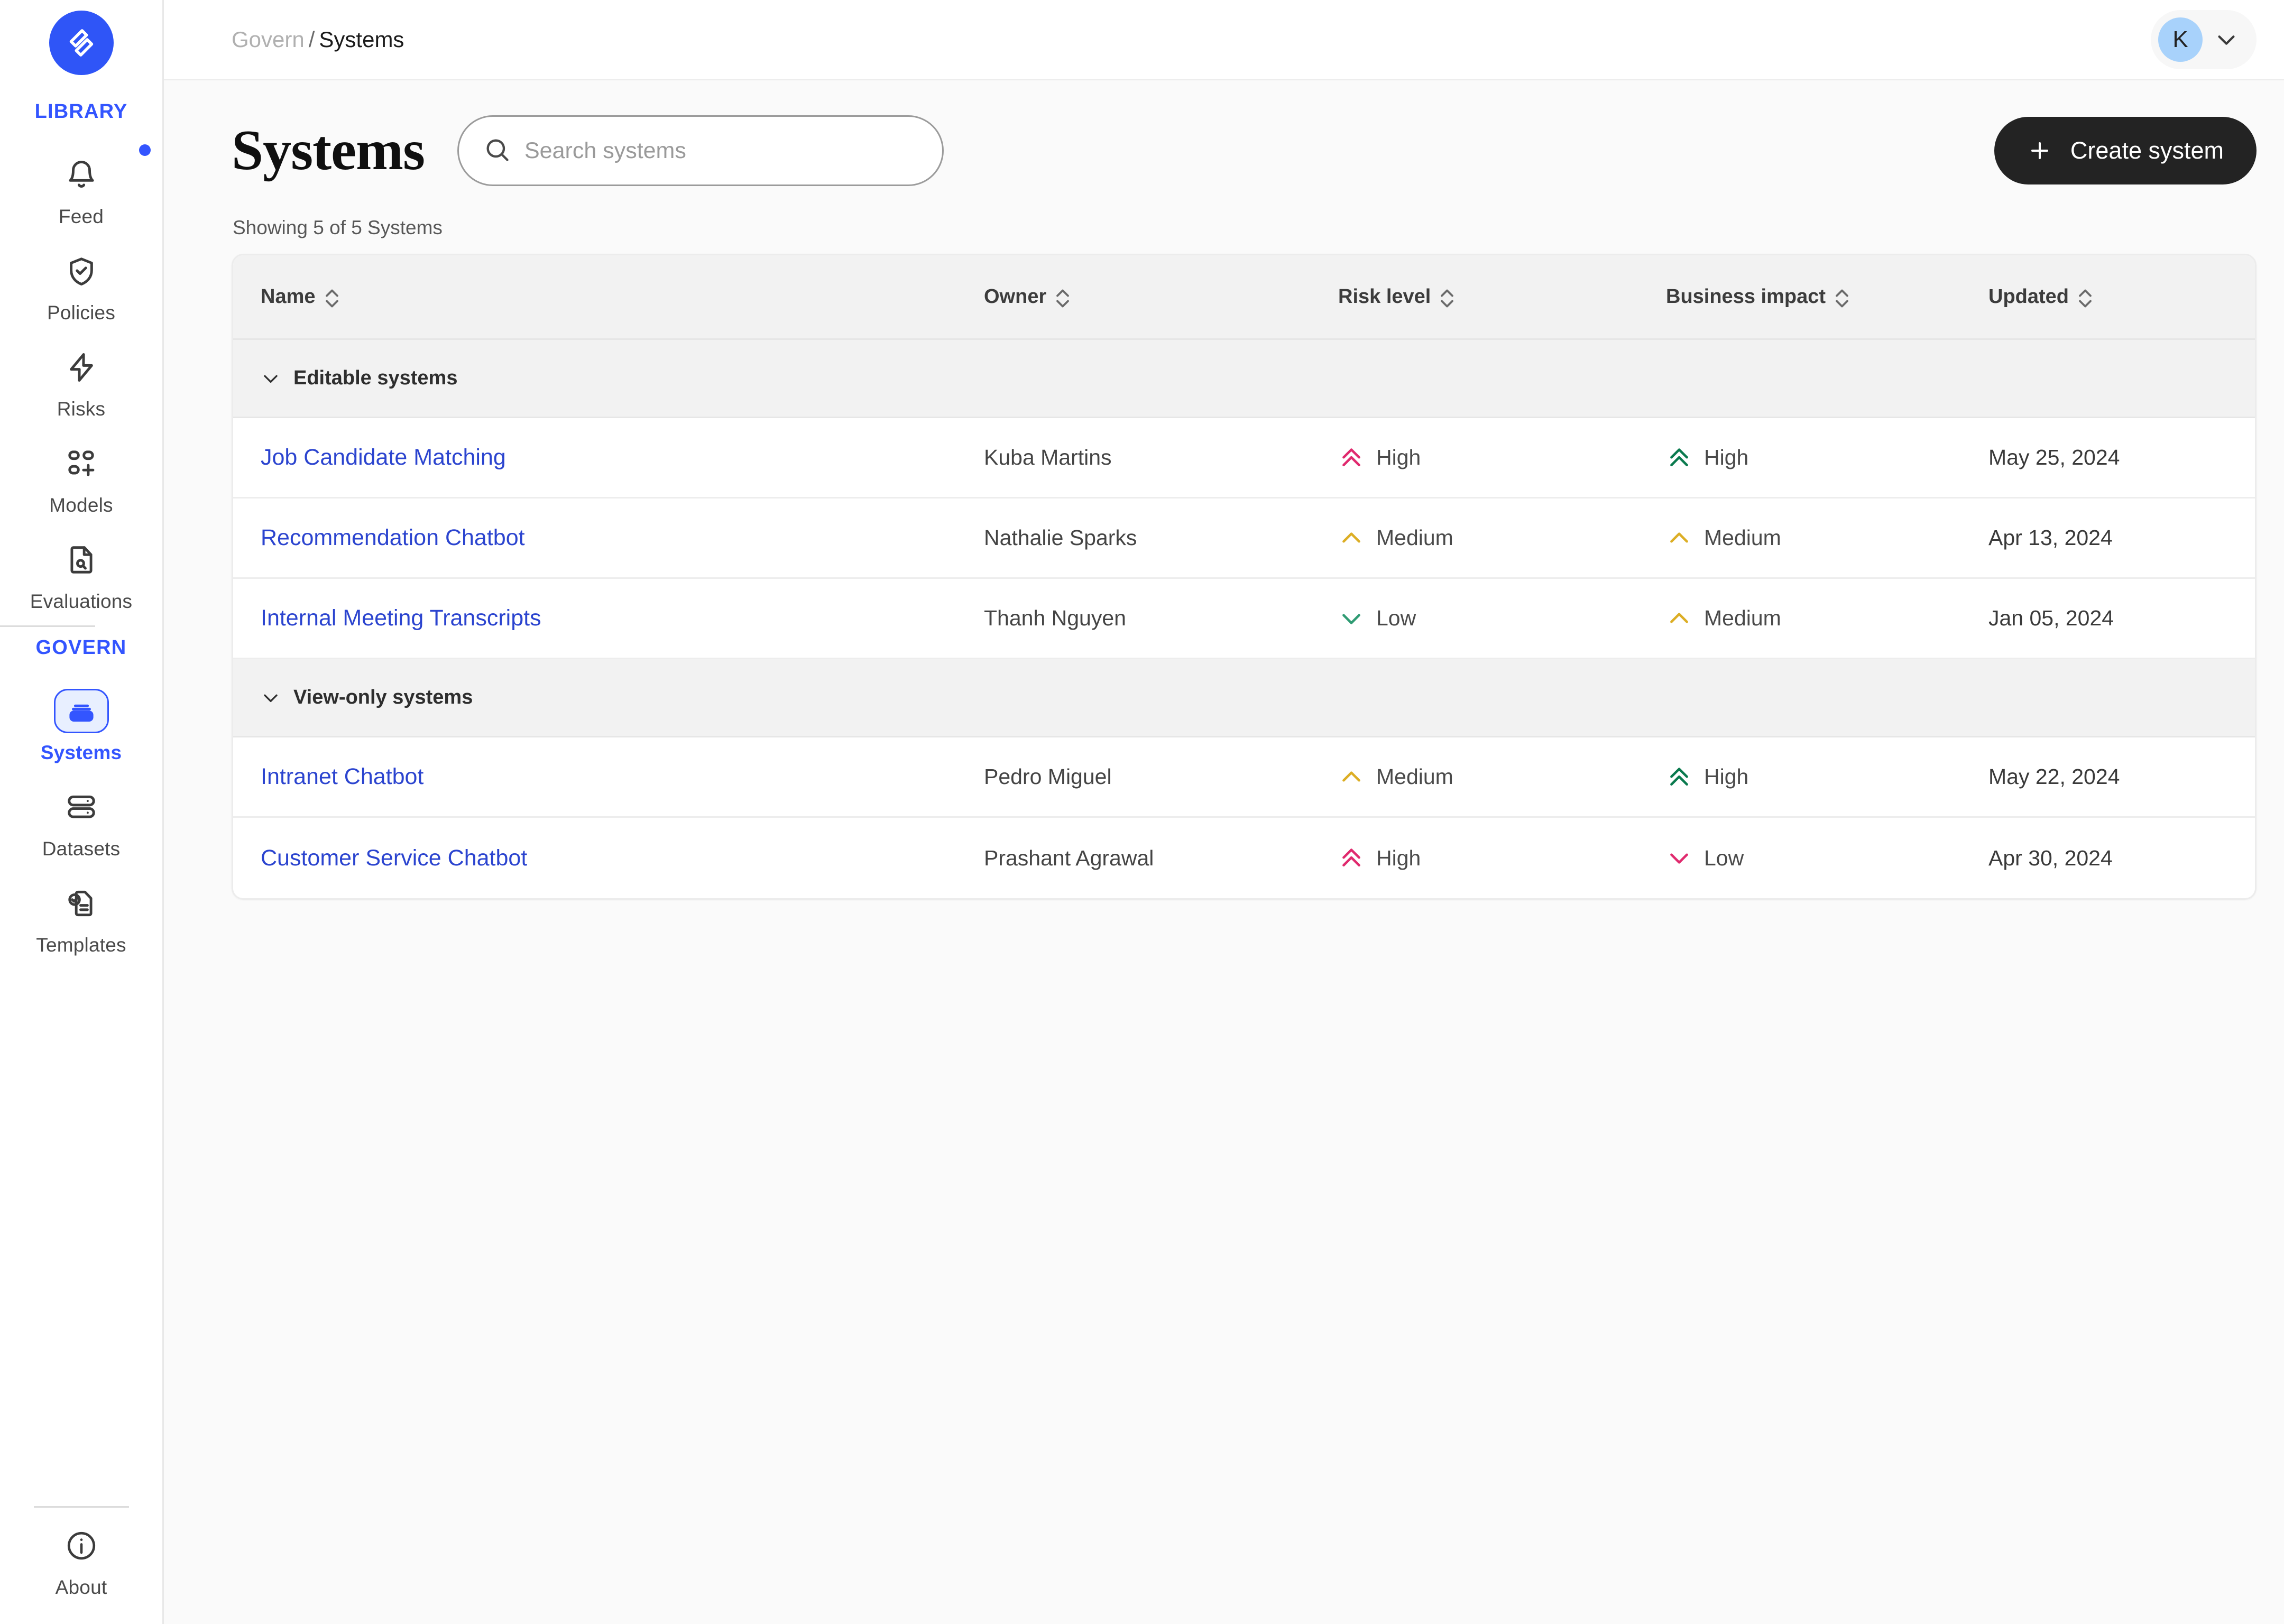  What do you see at coordinates (328, 150) in the screenshot?
I see `page-title: Systems` at bounding box center [328, 150].